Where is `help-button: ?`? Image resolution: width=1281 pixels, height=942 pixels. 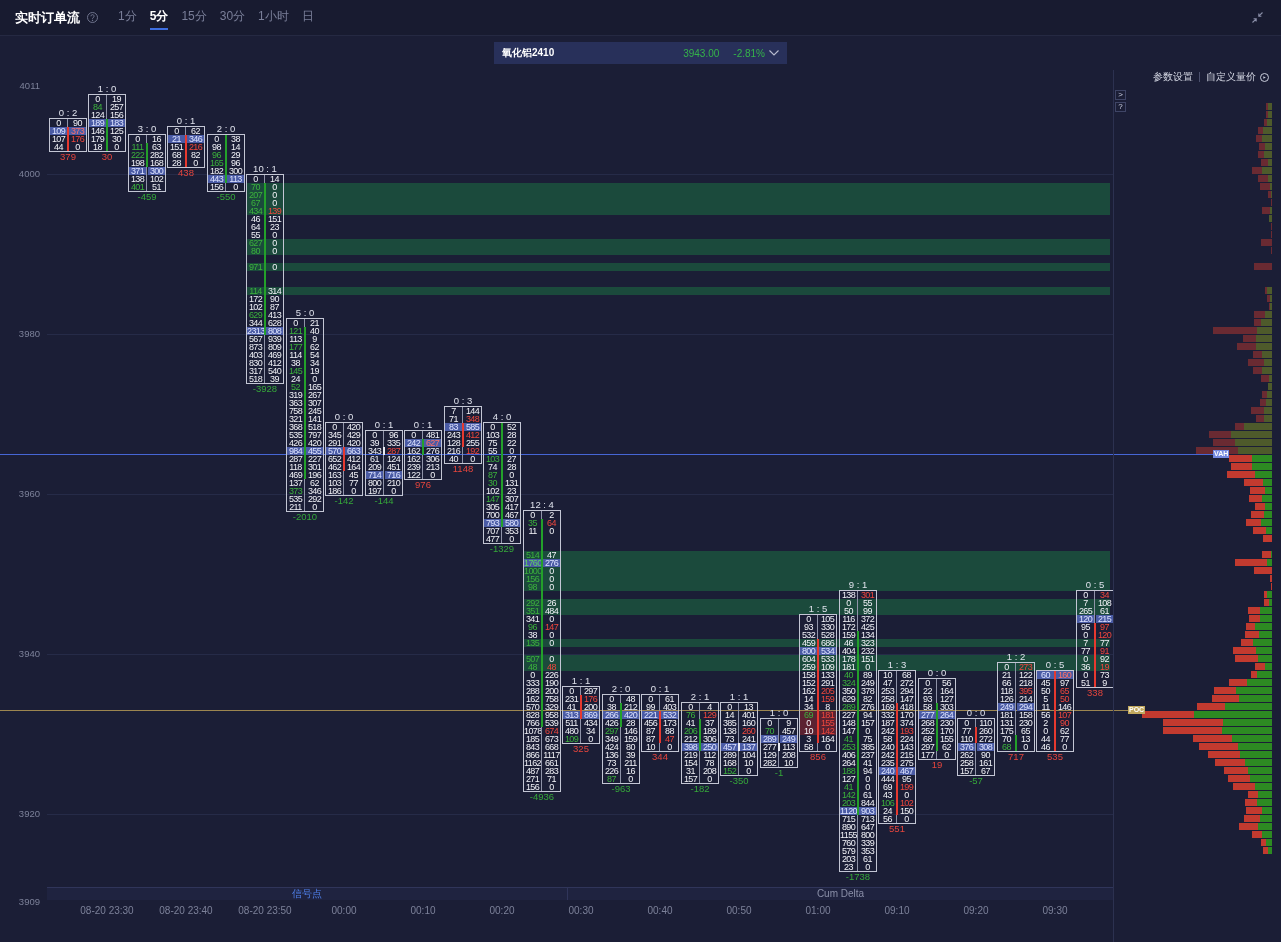
help-button: ? is located at coordinates (1120, 107).